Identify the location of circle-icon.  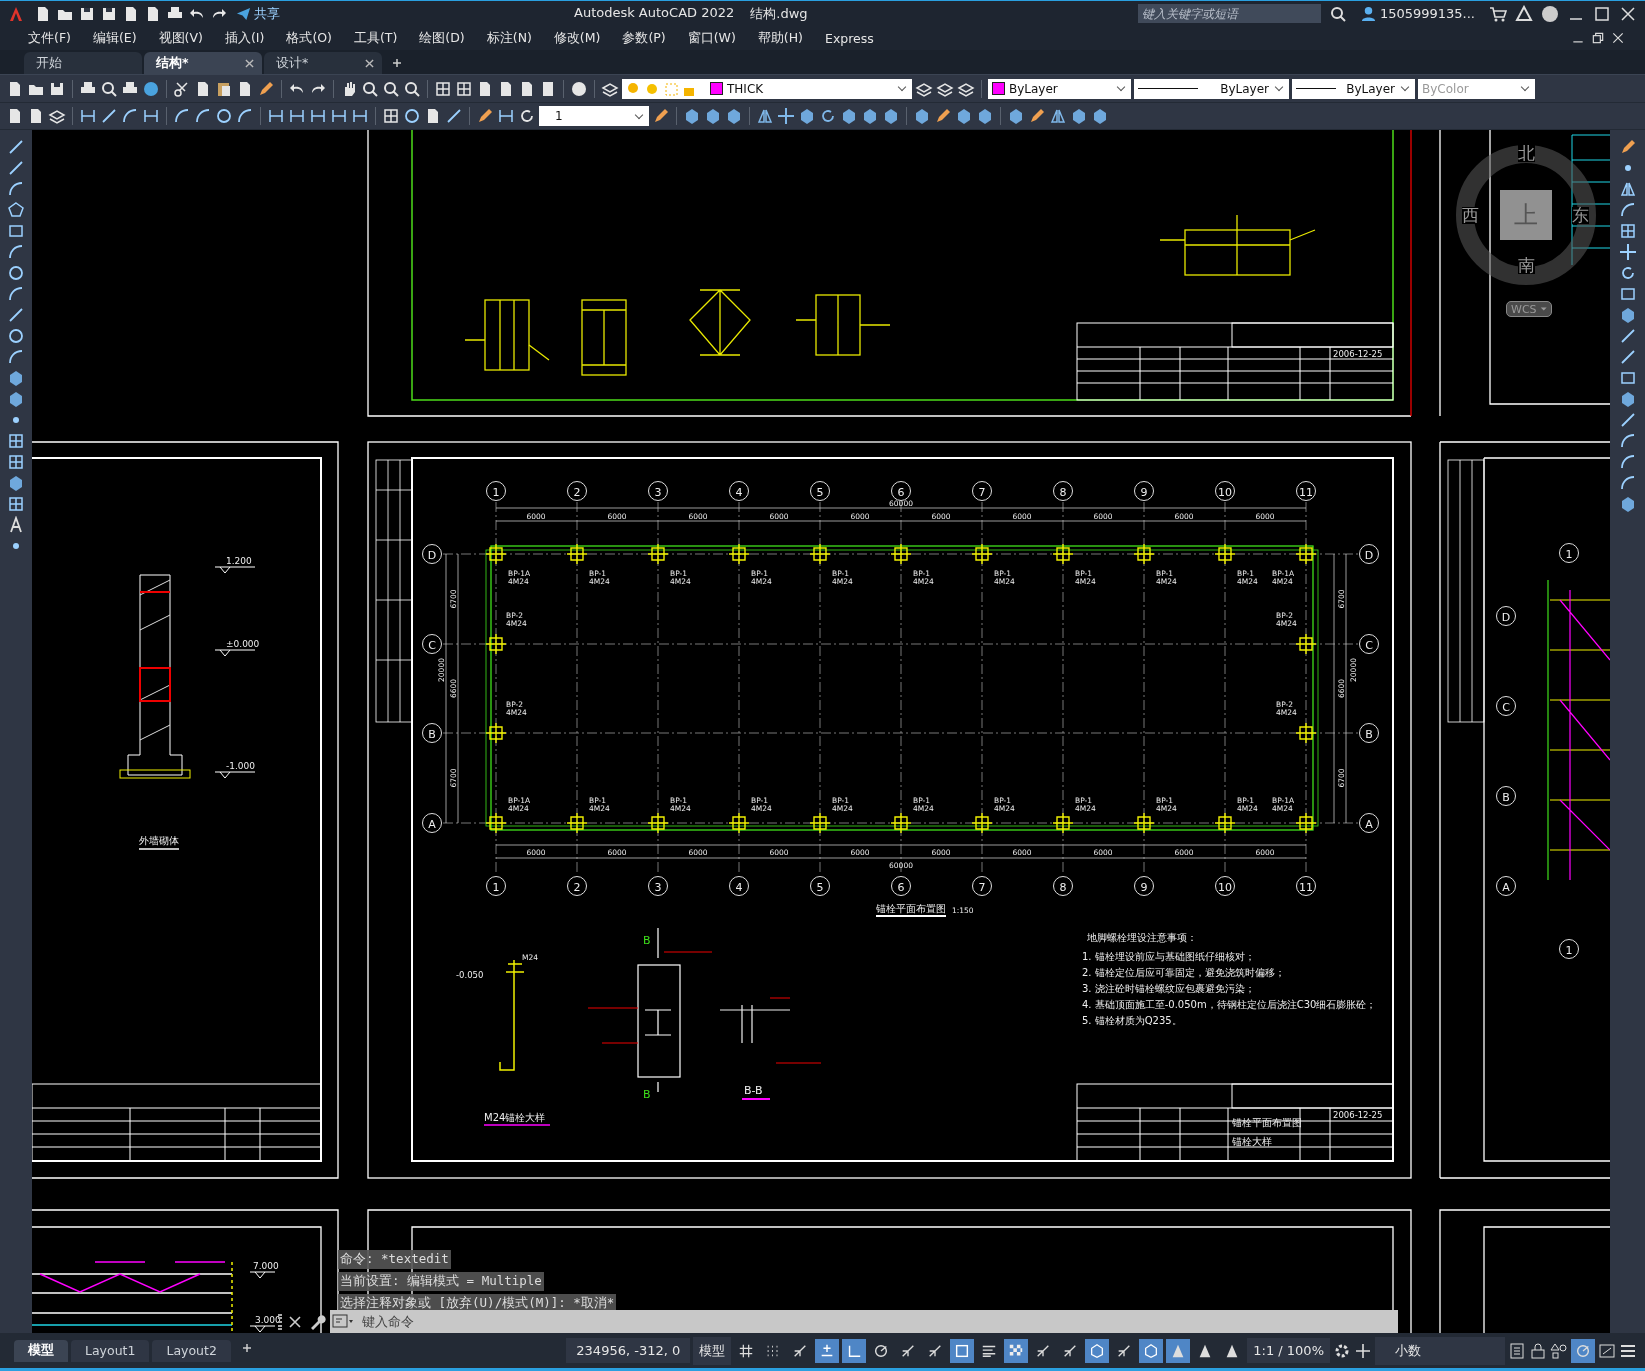
(224, 116).